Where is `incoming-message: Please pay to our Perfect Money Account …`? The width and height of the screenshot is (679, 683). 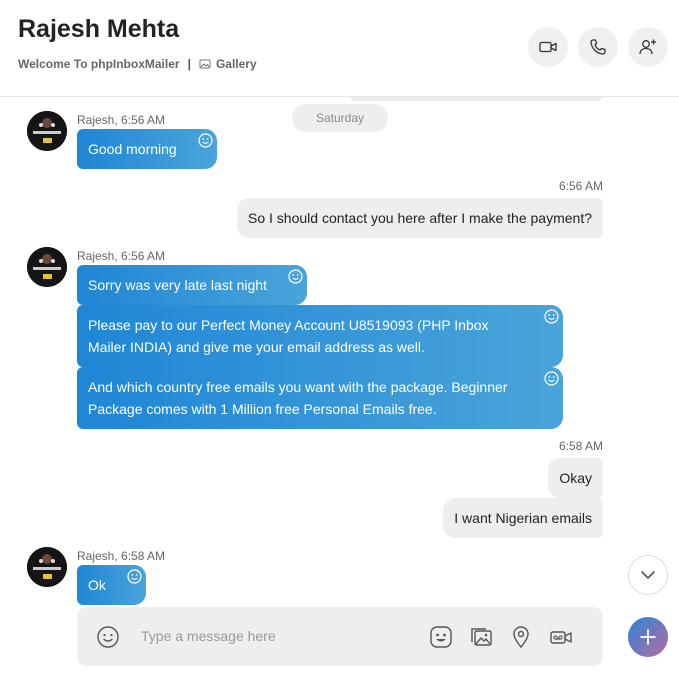 incoming-message: Please pay to our Perfect Money Account … is located at coordinates (320, 336).